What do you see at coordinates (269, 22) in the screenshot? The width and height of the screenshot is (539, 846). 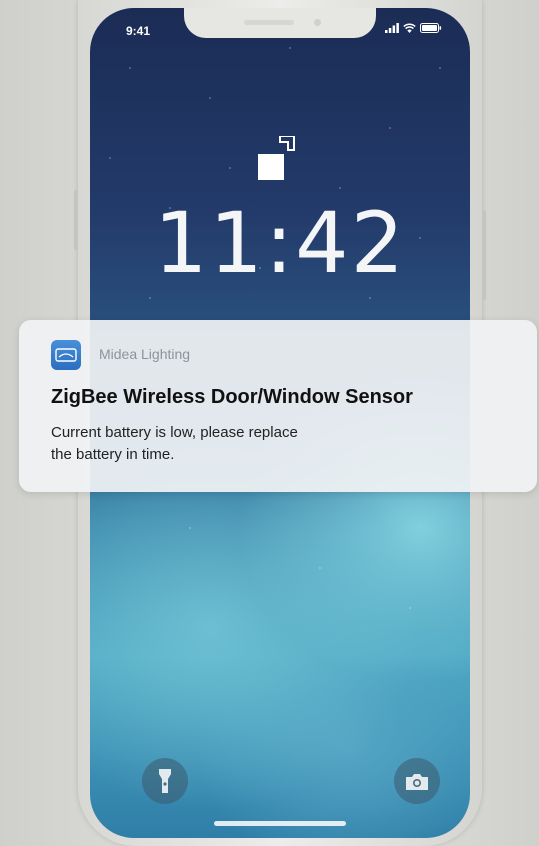 I see `speaker` at bounding box center [269, 22].